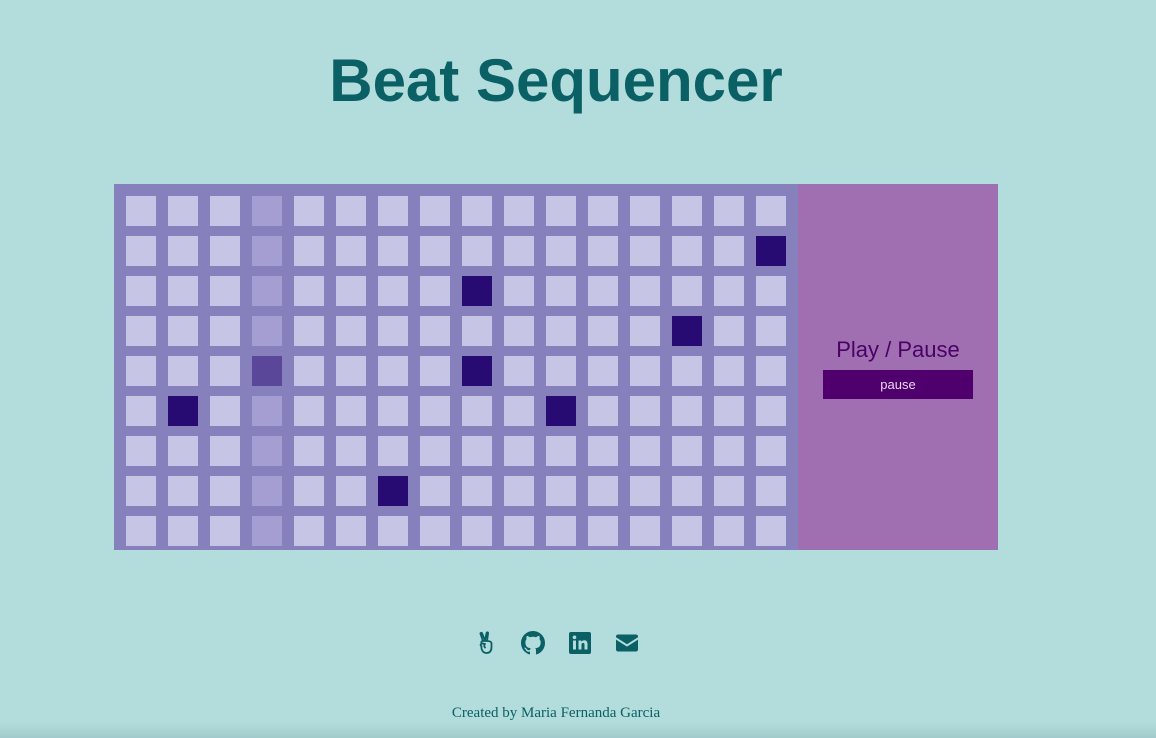  Describe the element at coordinates (898, 384) in the screenshot. I see `pause-button: pause` at that location.